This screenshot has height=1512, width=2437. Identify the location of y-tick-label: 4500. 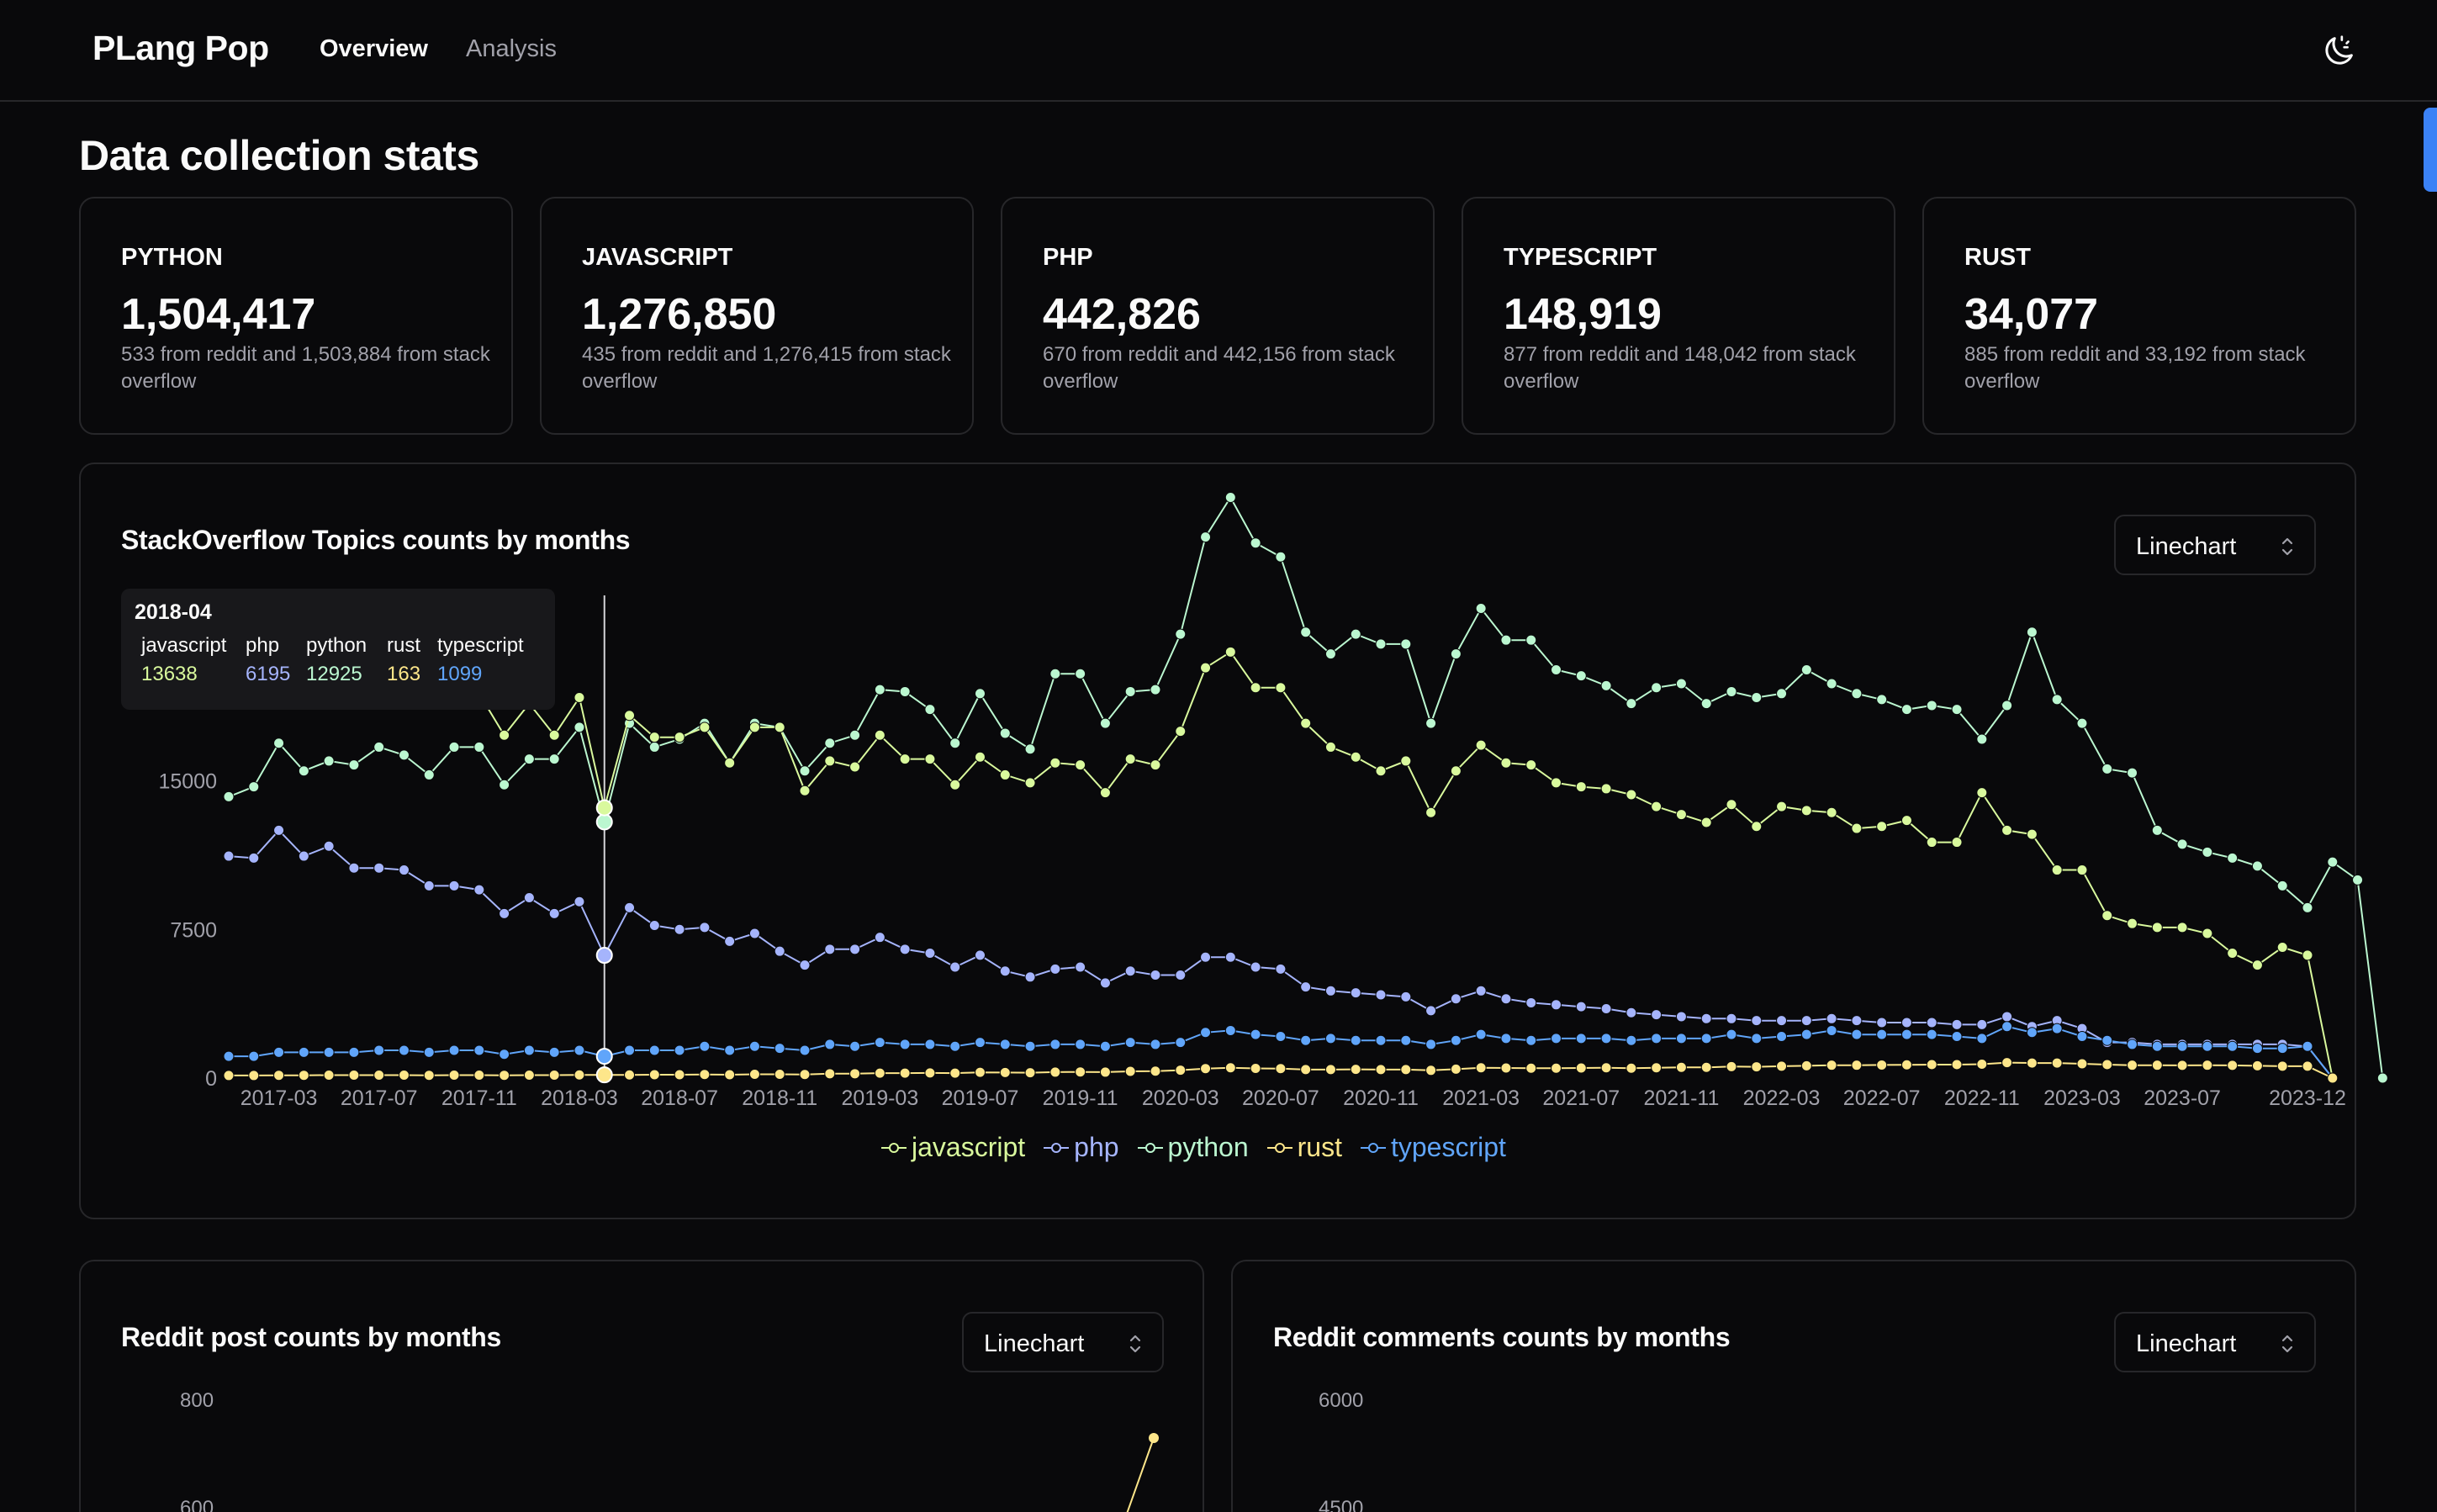
(1341, 1504).